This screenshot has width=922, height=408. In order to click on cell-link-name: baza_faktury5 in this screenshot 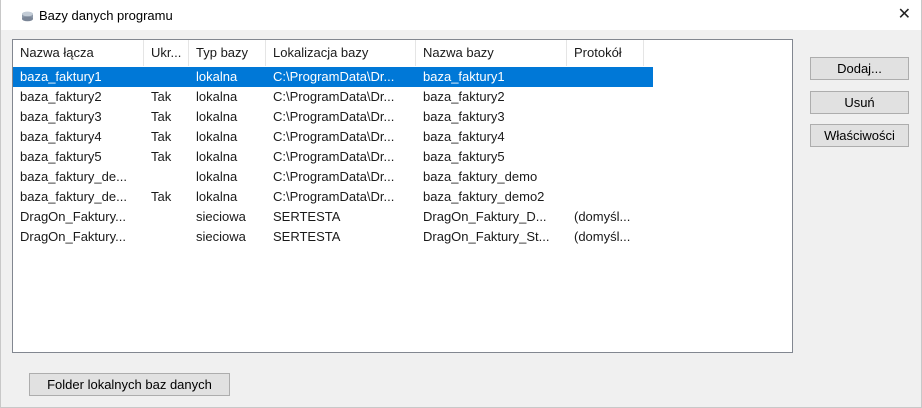, I will do `click(61, 156)`.